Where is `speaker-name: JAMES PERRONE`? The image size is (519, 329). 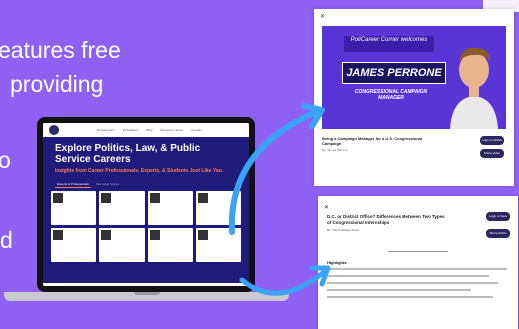 speaker-name: JAMES PERRONE is located at coordinates (394, 73).